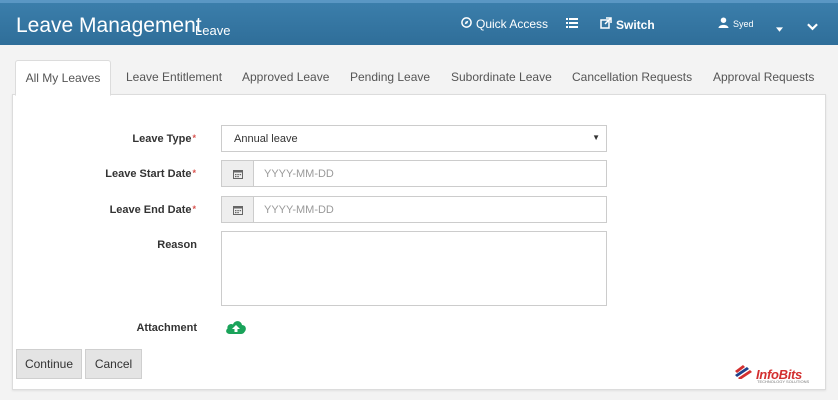 The width and height of the screenshot is (838, 400). Describe the element at coordinates (266, 139) in the screenshot. I see `leave-type-value: Annual leave` at that location.